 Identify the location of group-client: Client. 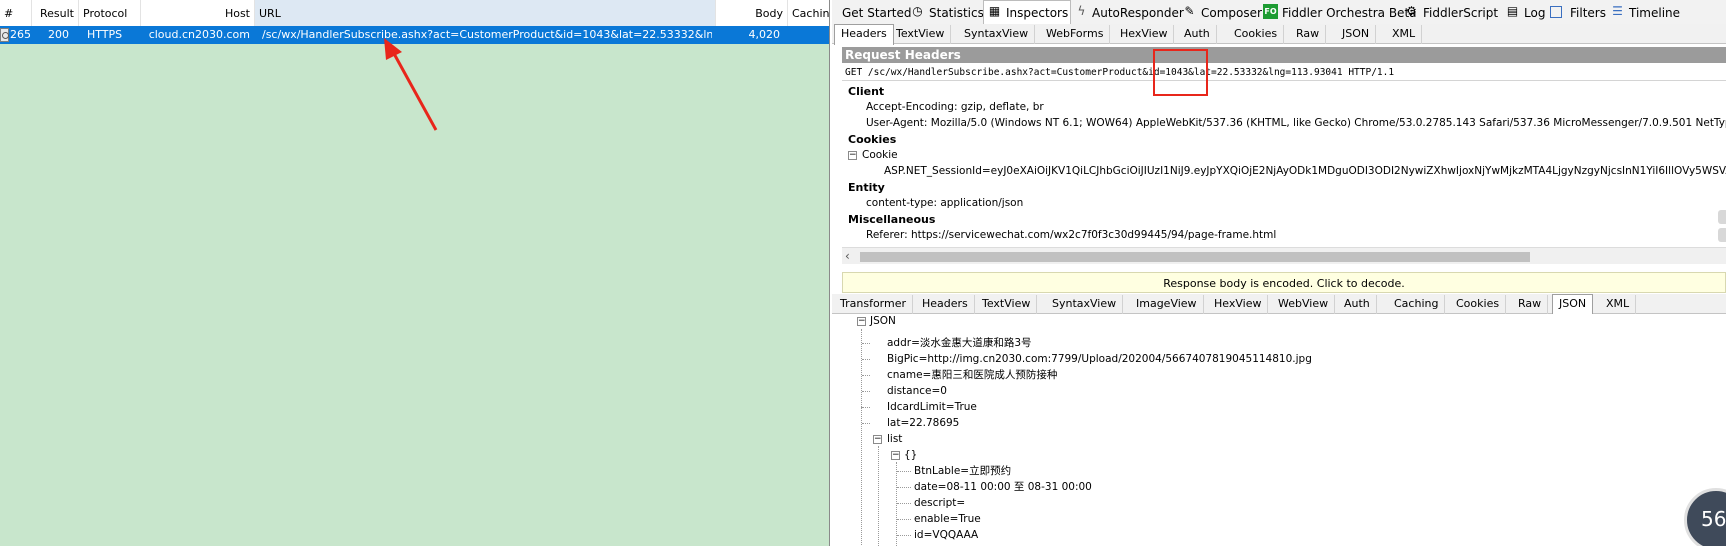
(866, 91).